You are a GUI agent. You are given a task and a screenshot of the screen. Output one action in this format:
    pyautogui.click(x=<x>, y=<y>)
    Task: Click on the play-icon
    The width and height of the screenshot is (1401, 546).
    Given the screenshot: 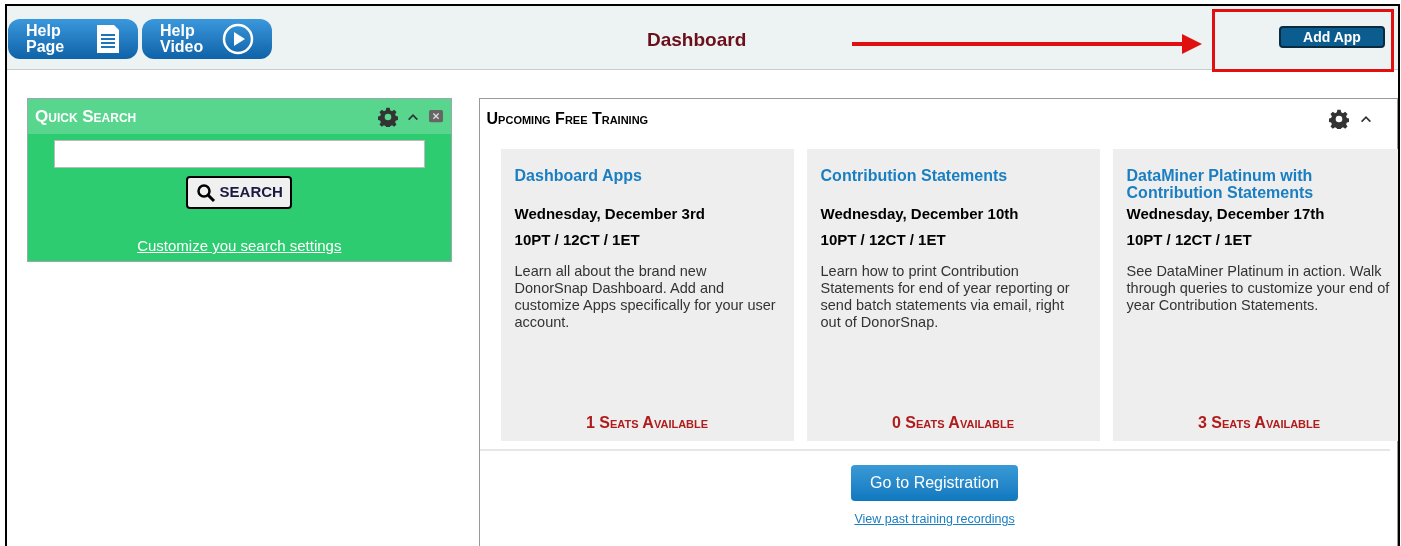 What is the action you would take?
    pyautogui.click(x=238, y=38)
    